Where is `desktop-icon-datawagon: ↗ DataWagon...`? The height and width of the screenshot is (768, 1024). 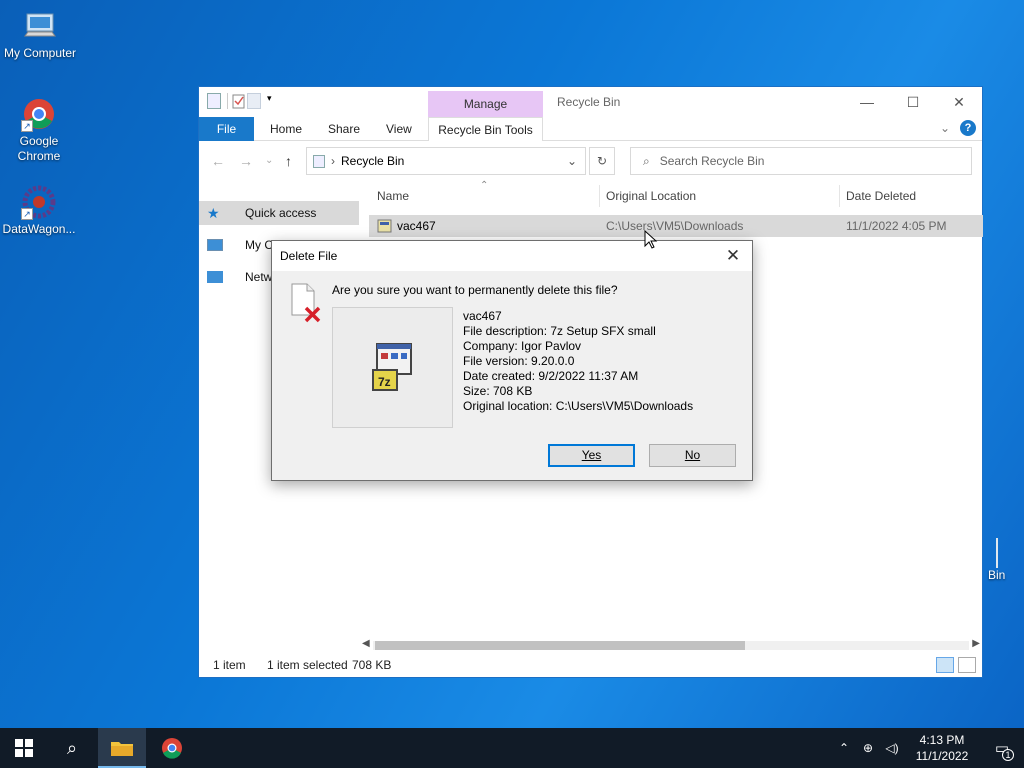 desktop-icon-datawagon: ↗ DataWagon... is located at coordinates (39, 210).